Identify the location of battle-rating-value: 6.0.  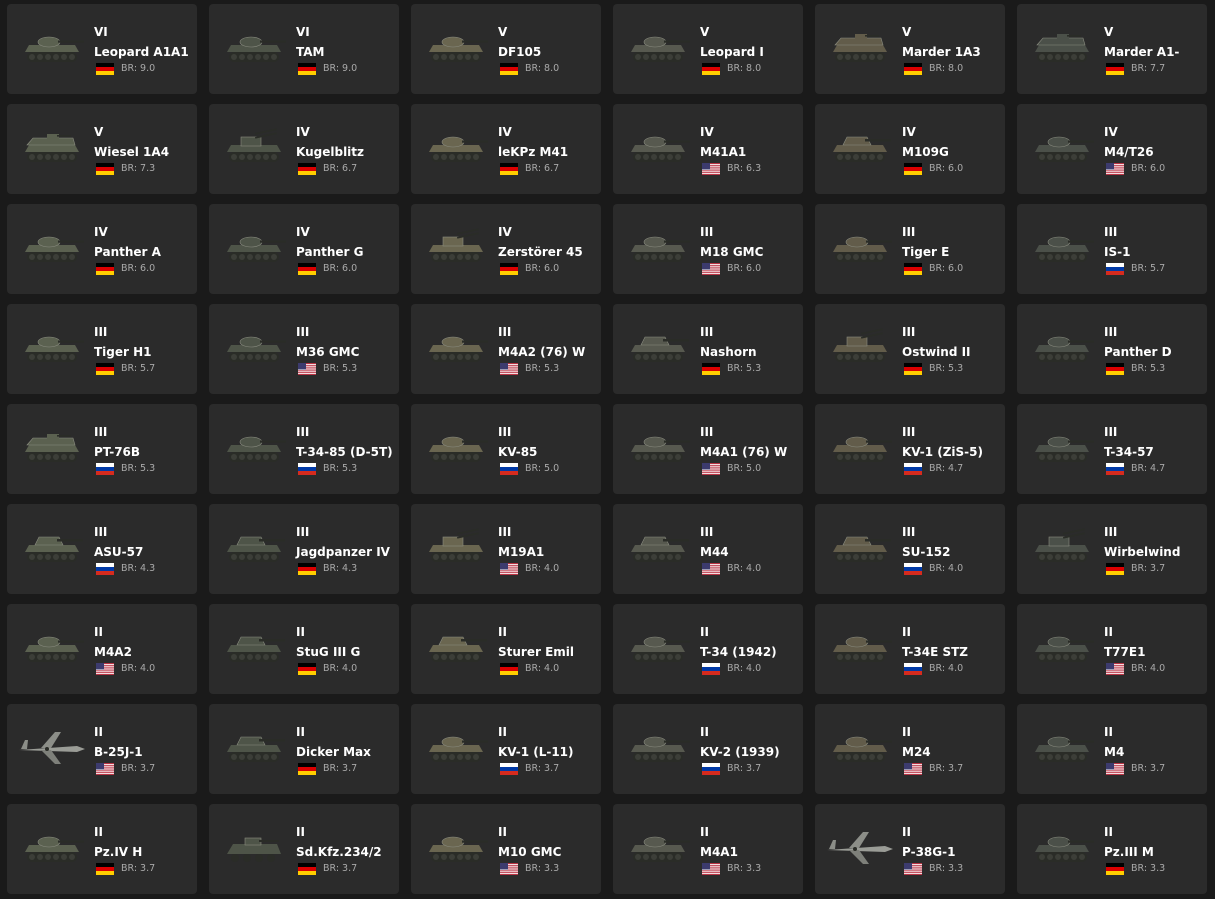
(956, 268).